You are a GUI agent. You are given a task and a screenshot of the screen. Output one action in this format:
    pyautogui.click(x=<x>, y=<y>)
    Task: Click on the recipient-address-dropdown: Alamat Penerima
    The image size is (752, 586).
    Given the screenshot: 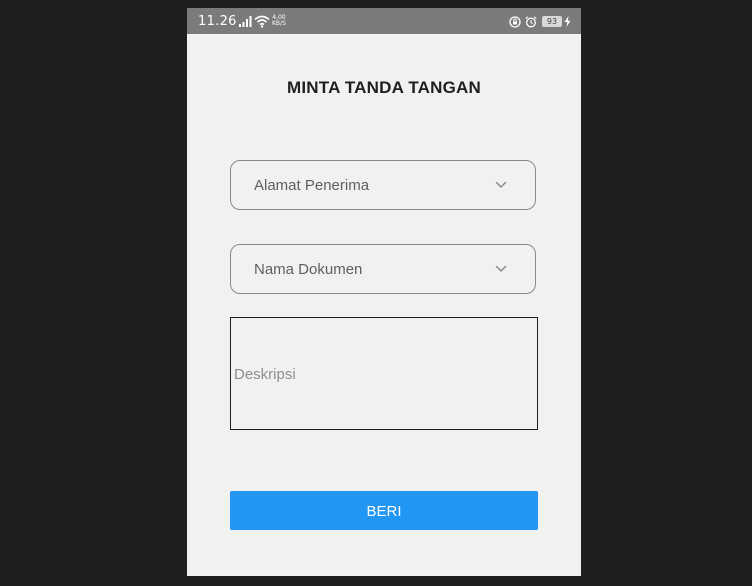 What is the action you would take?
    pyautogui.click(x=383, y=185)
    